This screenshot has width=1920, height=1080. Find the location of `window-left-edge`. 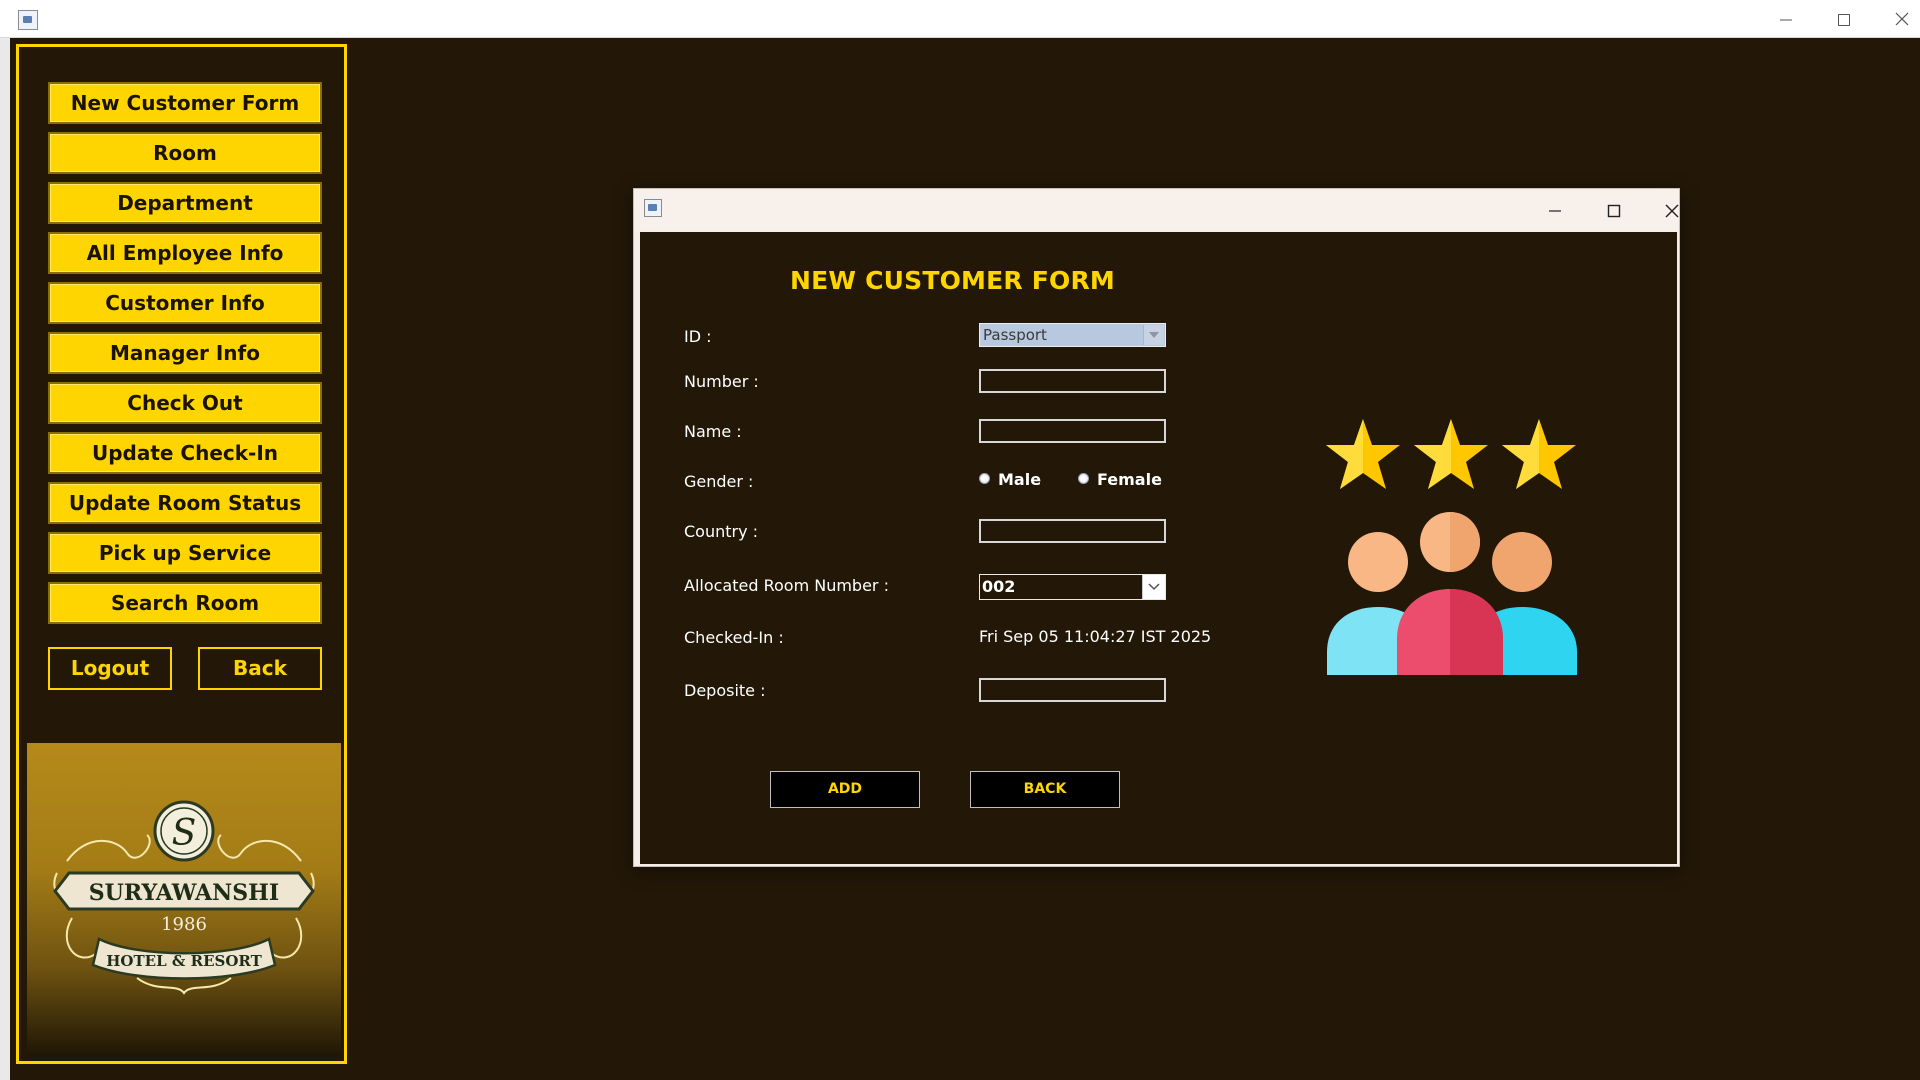

window-left-edge is located at coordinates (5, 559).